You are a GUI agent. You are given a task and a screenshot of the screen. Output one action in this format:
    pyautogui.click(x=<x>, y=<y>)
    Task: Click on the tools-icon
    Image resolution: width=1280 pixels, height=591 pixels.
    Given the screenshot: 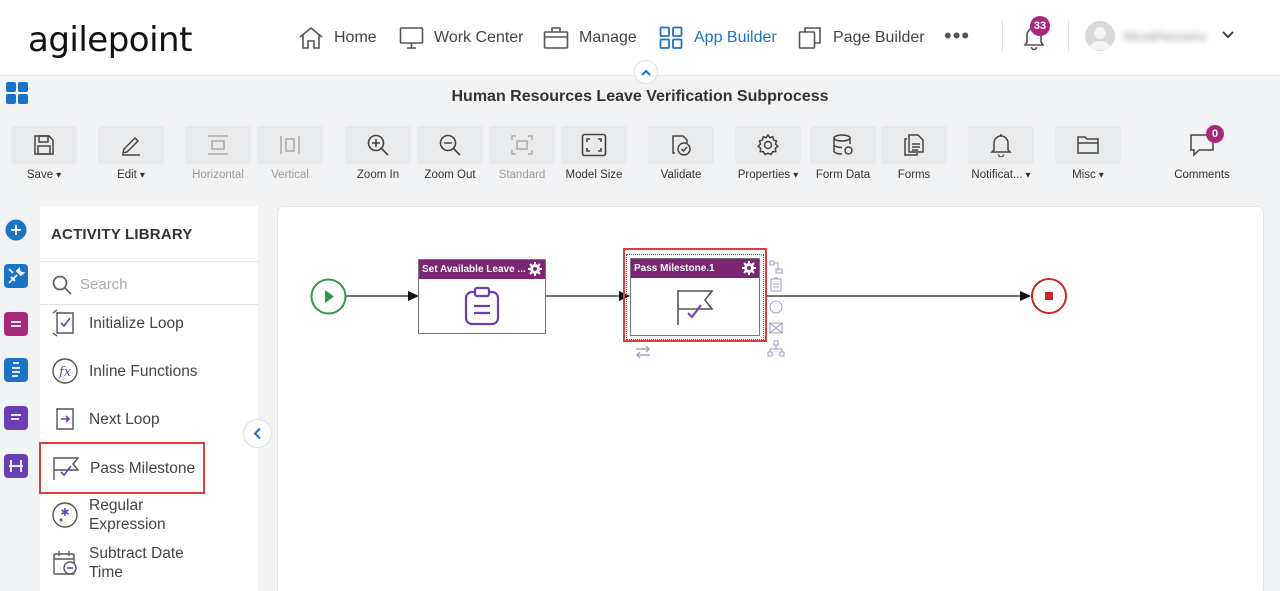 What is the action you would take?
    pyautogui.click(x=16, y=275)
    